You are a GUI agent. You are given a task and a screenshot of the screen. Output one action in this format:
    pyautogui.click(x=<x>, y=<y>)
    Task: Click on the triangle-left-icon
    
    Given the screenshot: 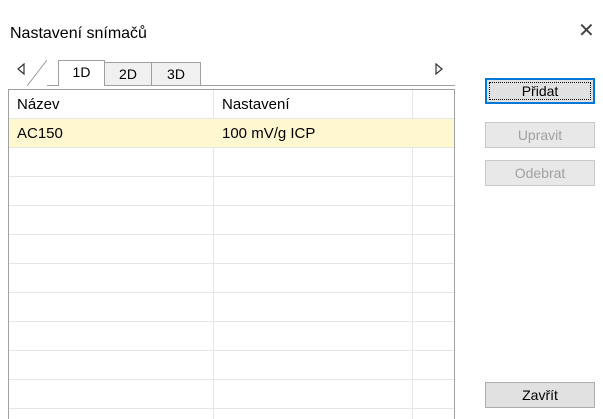 What is the action you would take?
    pyautogui.click(x=21, y=70)
    